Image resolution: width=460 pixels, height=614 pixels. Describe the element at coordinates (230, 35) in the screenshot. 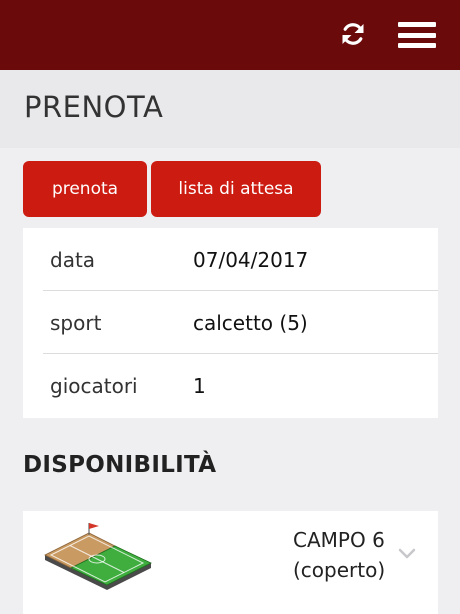

I see `top-app-bar` at that location.